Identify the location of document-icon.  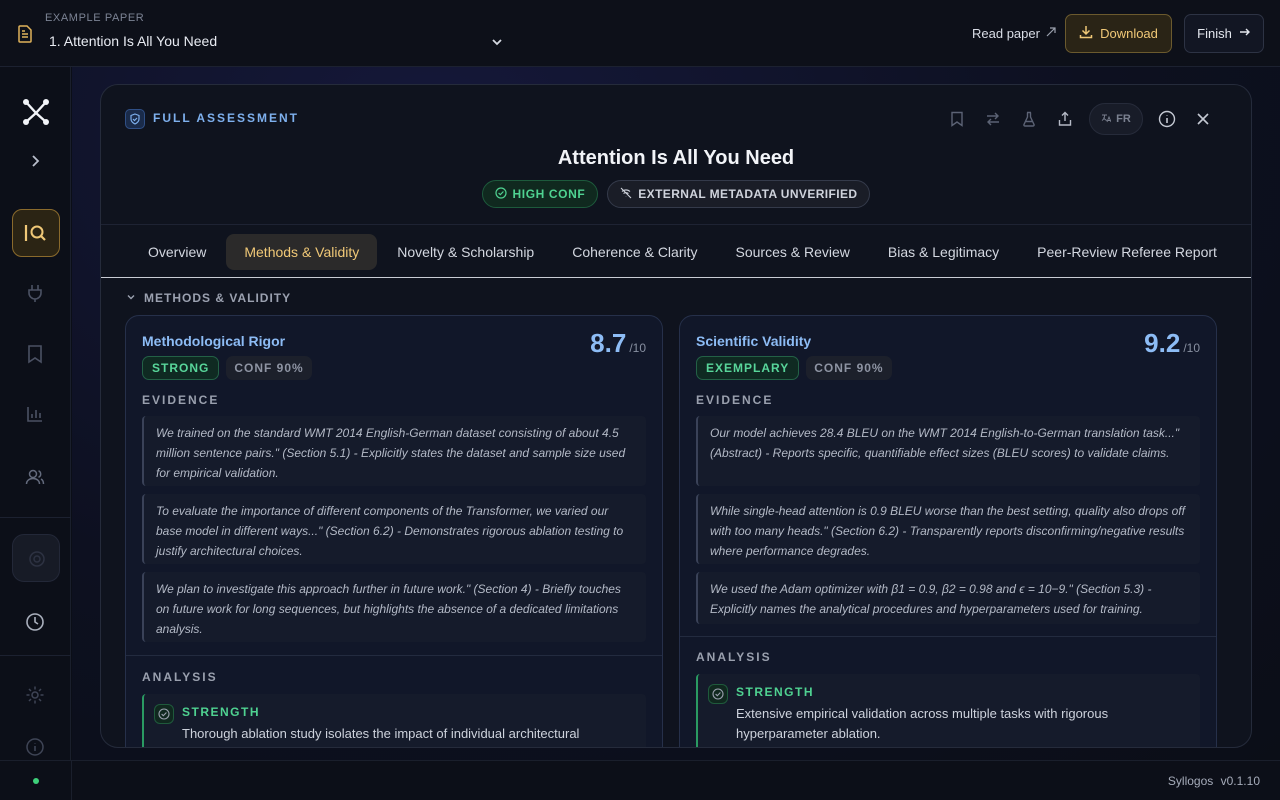
(25, 34).